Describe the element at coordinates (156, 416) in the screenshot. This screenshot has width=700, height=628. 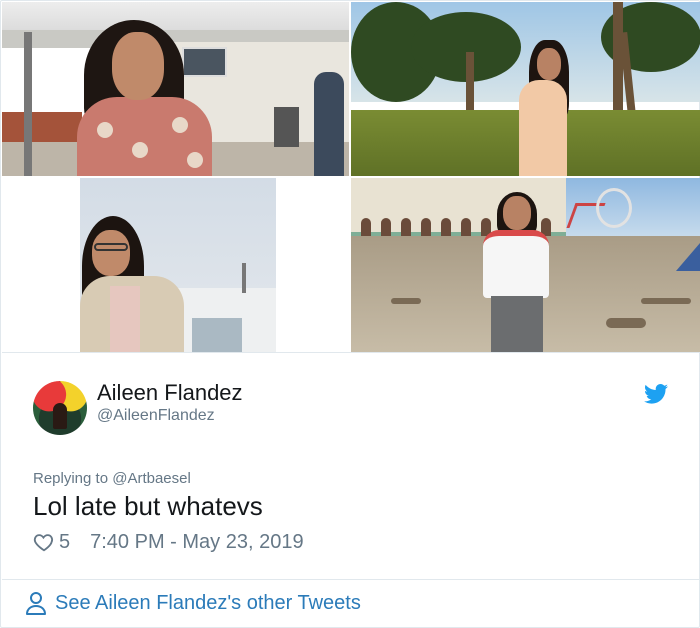
I see `author-handle: @AileenFlandez` at that location.